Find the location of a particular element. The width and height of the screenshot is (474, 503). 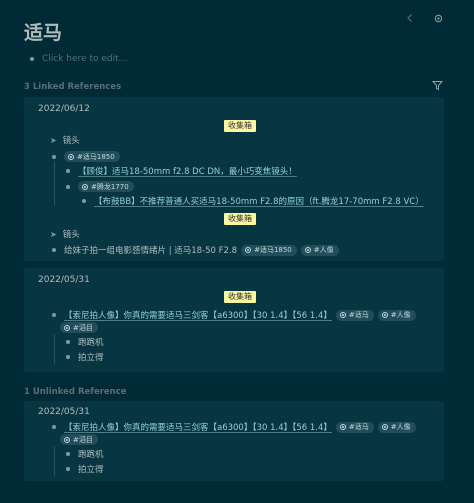

reference-link: 【顾俊】适马18-50mm f2.8 DC DN，最小巧变焦镜头！ is located at coordinates (187, 171).